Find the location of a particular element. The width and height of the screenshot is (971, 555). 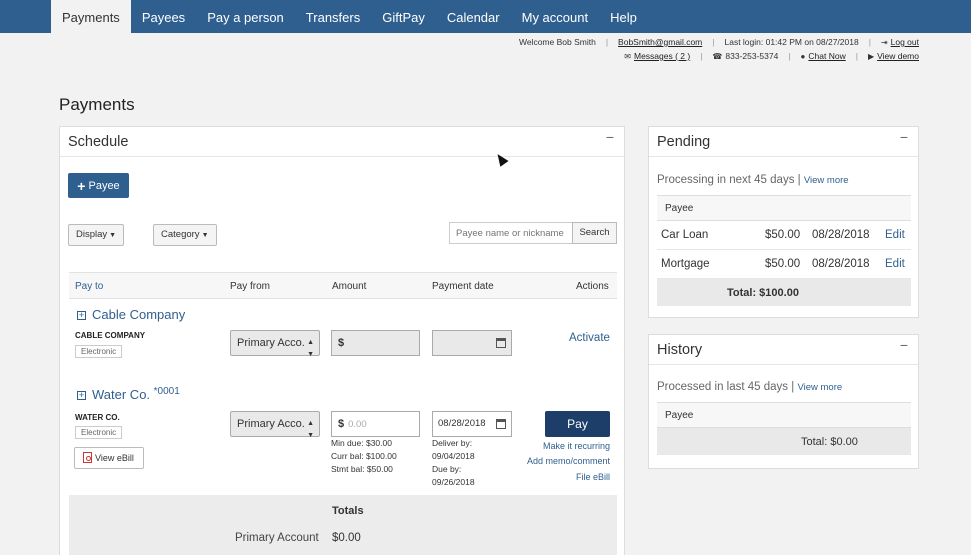

payee-search-input is located at coordinates (511, 233).